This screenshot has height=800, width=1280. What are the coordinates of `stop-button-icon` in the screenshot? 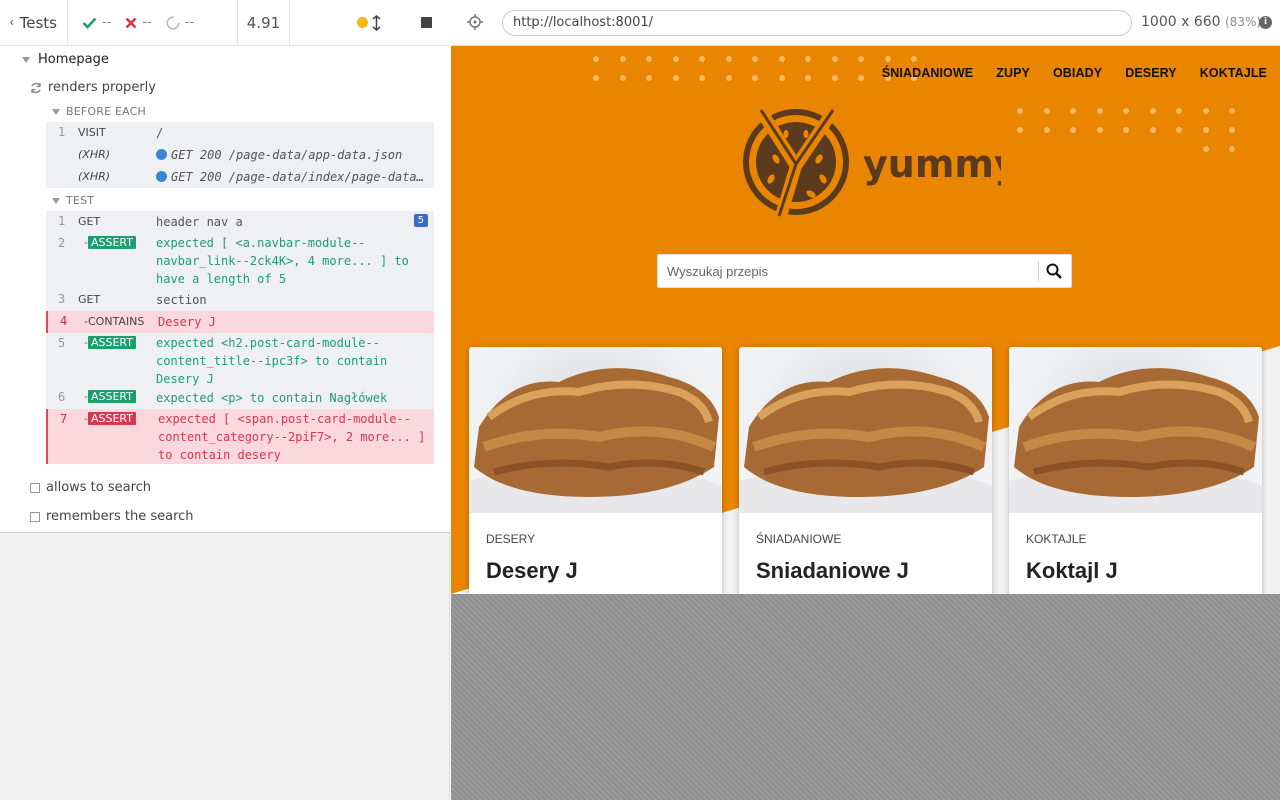 It's located at (426, 22).